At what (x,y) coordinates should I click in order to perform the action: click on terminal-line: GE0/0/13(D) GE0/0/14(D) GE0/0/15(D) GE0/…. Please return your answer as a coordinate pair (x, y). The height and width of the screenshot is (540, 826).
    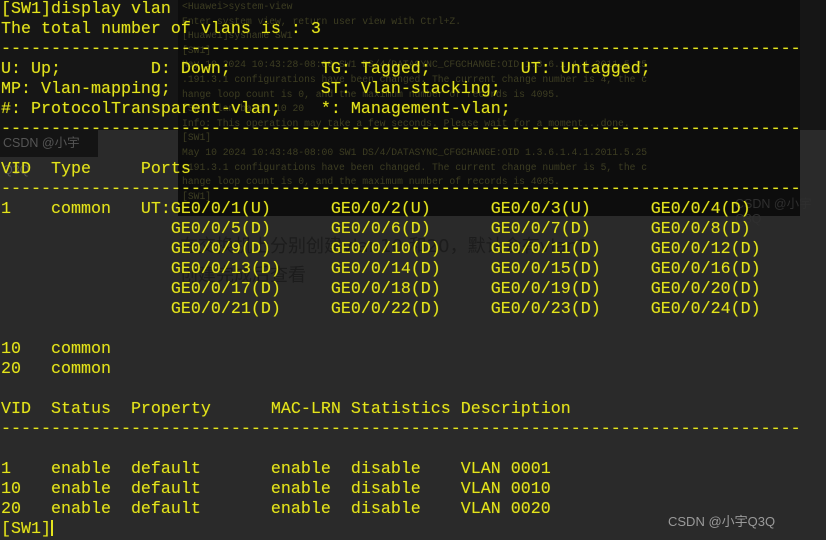
    Looking at the image, I should click on (401, 270).